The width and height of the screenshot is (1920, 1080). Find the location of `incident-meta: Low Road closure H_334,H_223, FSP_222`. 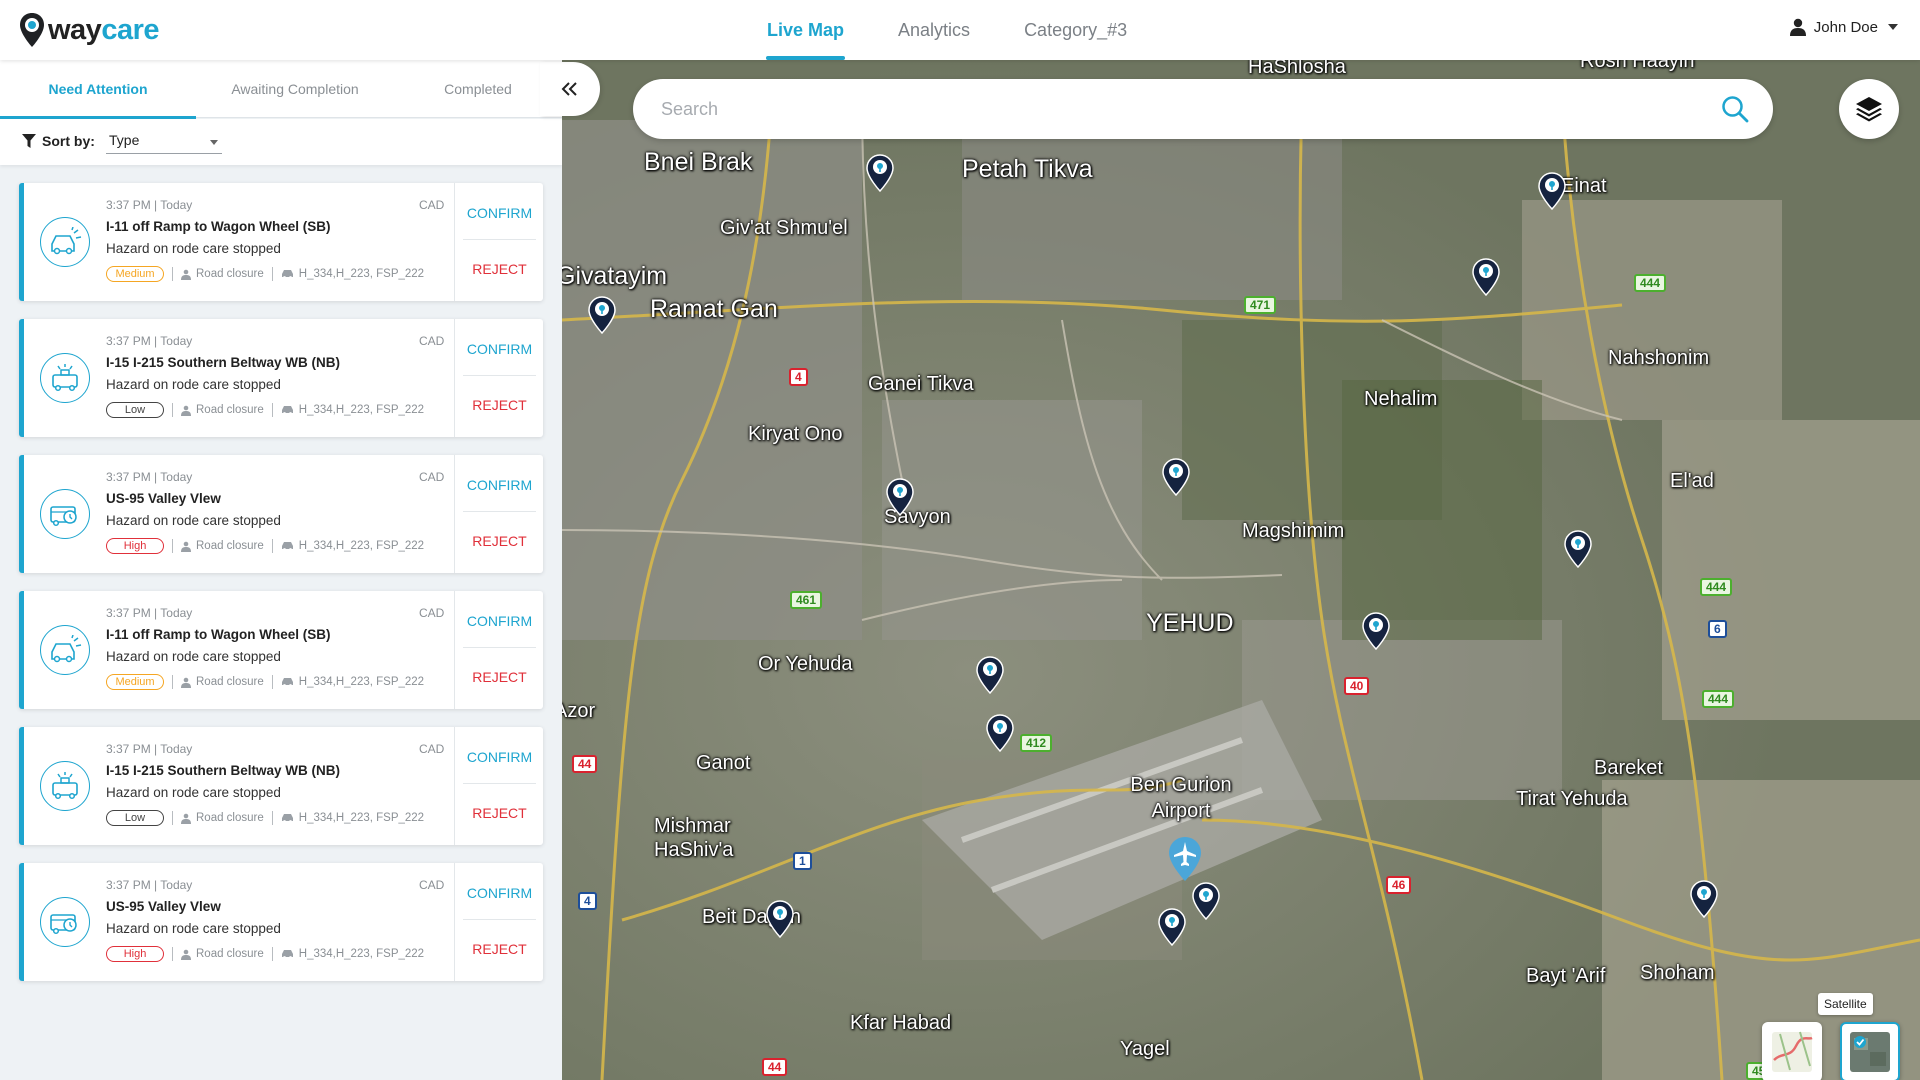

incident-meta: Low Road closure H_334,H_223, FSP_222 is located at coordinates (265, 818).